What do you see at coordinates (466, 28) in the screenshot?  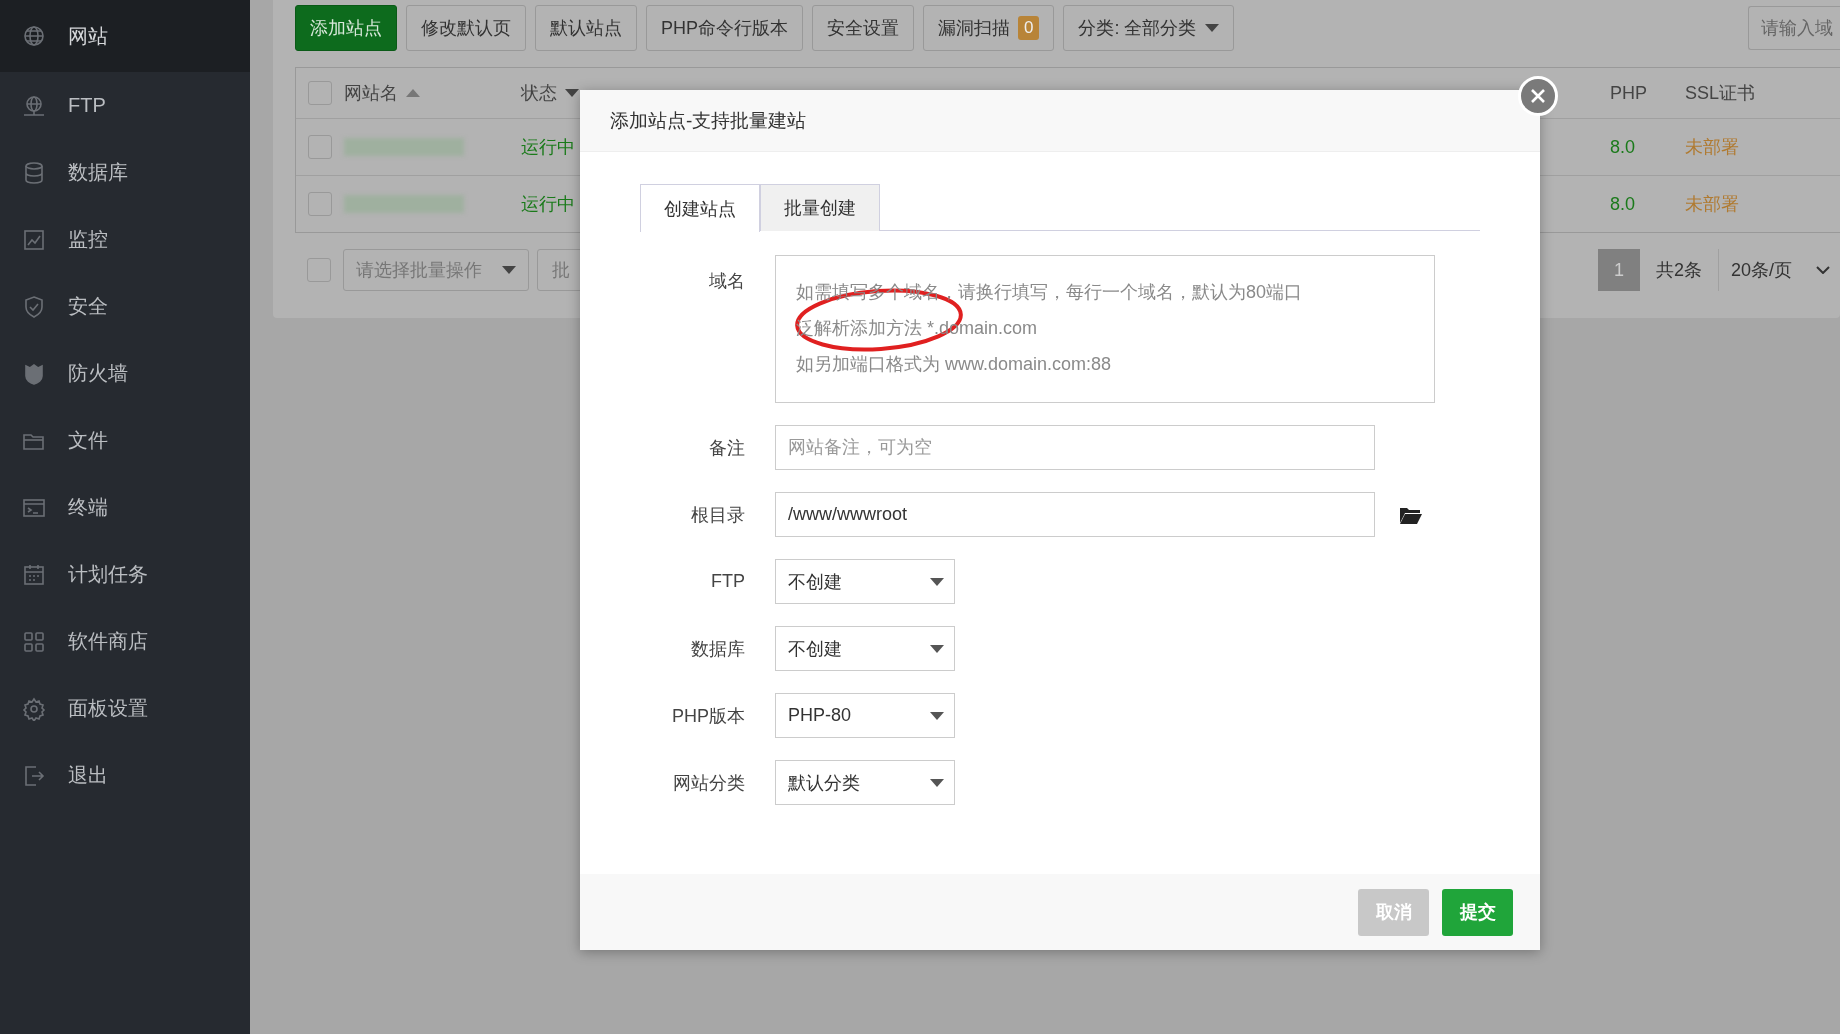 I see `toolbar-button: 修改默认页` at bounding box center [466, 28].